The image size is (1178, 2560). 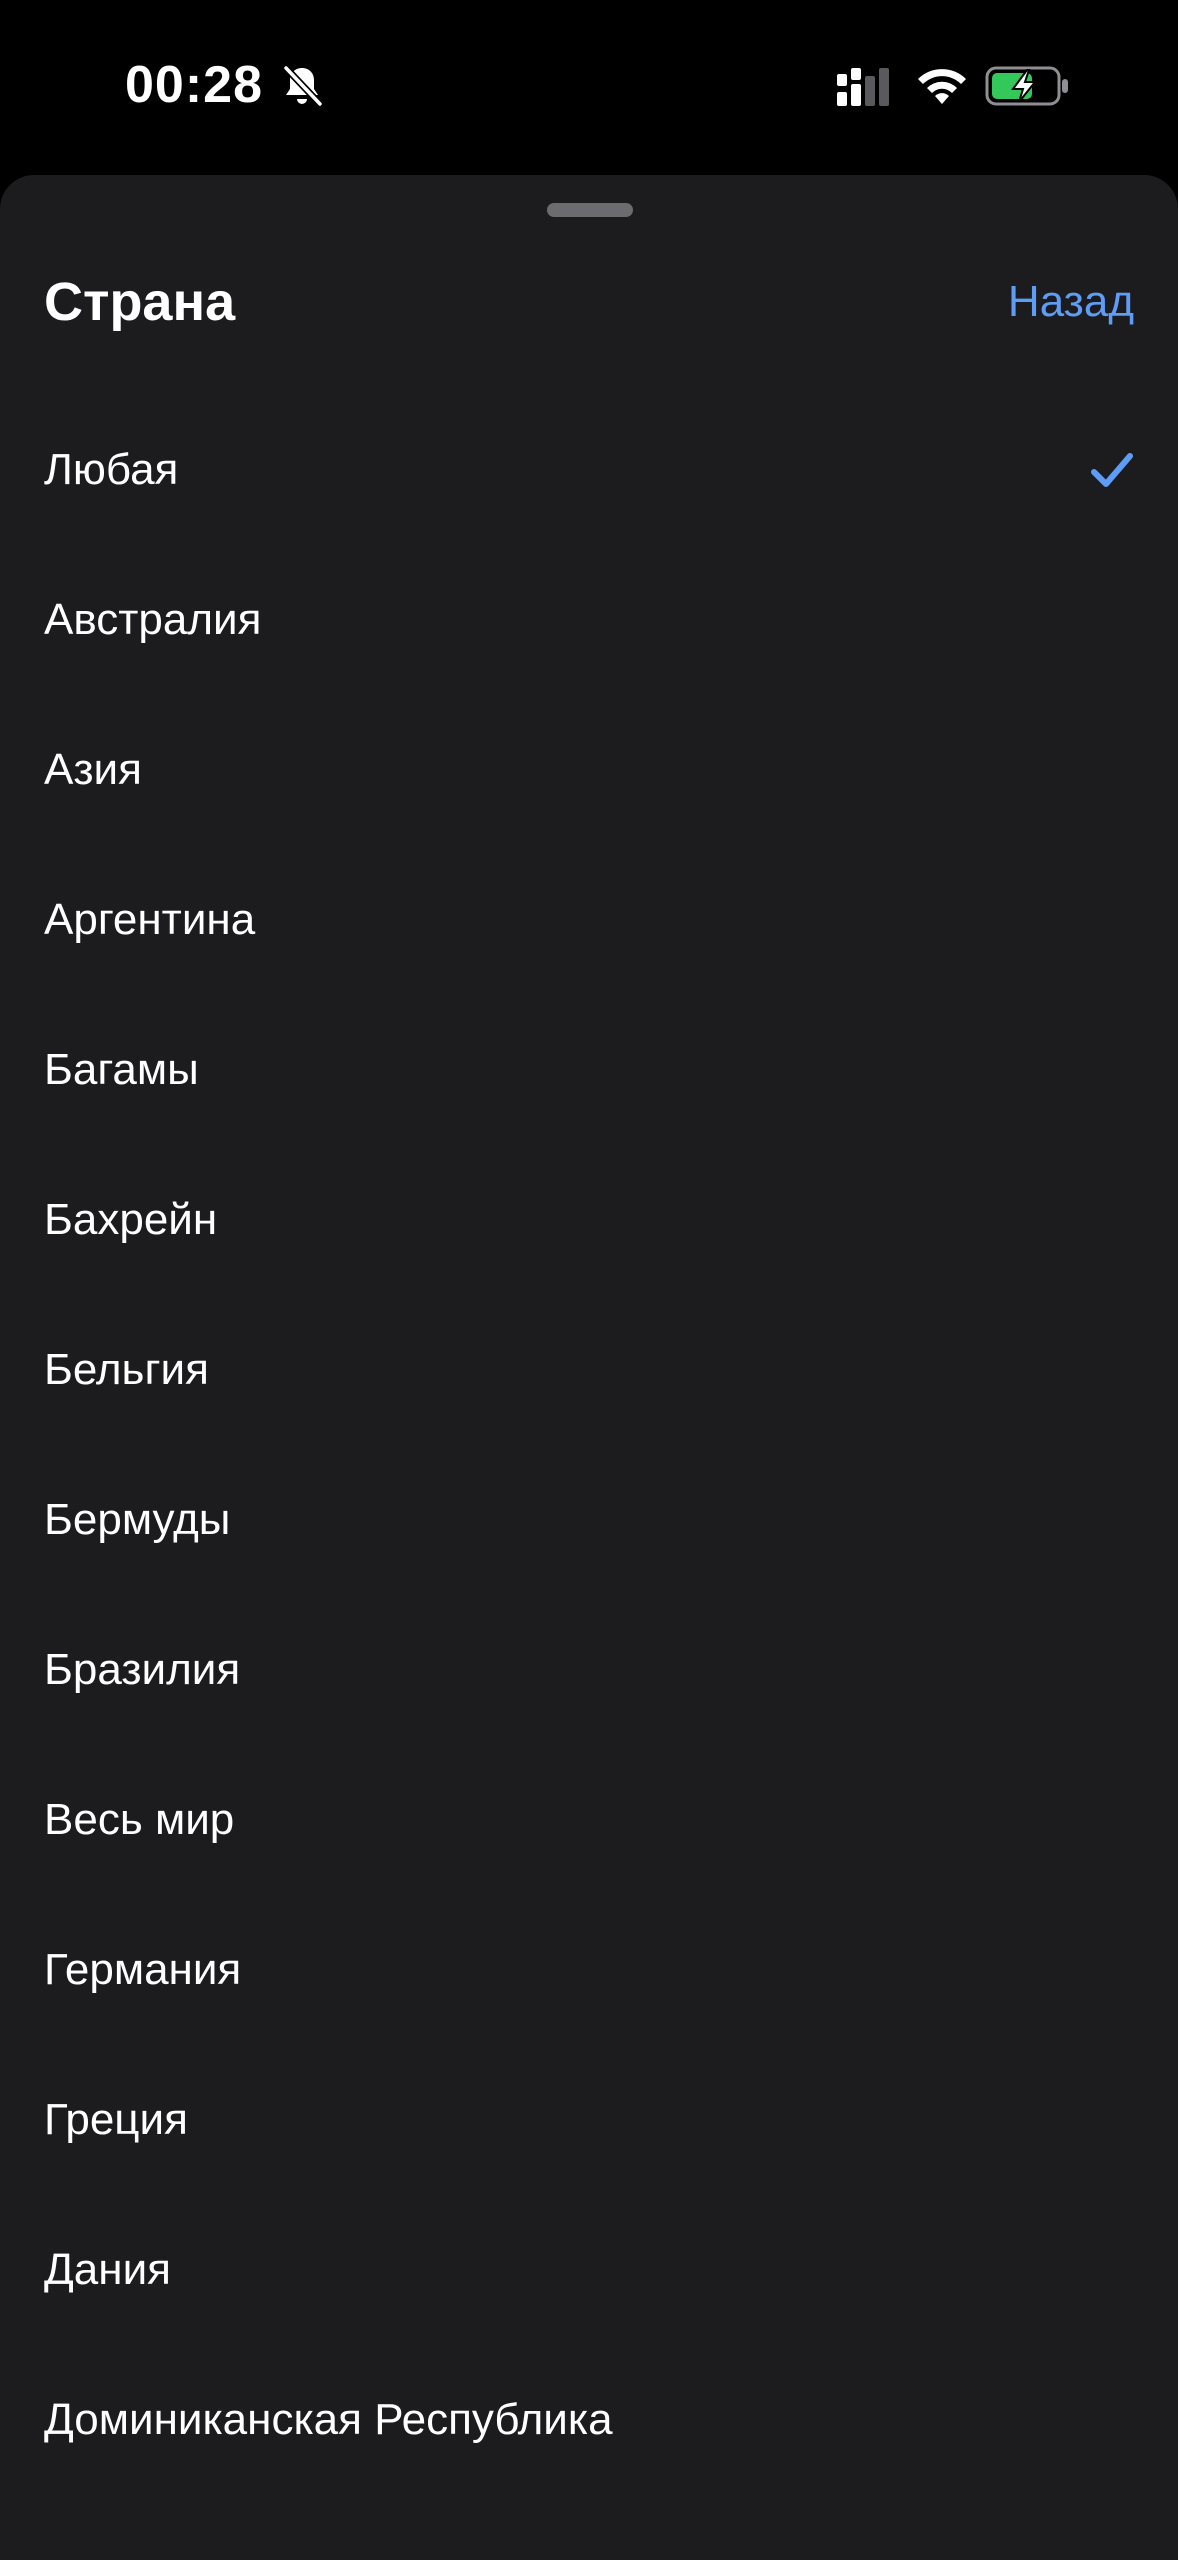 What do you see at coordinates (1071, 302) in the screenshot?
I see `back-button: Назад` at bounding box center [1071, 302].